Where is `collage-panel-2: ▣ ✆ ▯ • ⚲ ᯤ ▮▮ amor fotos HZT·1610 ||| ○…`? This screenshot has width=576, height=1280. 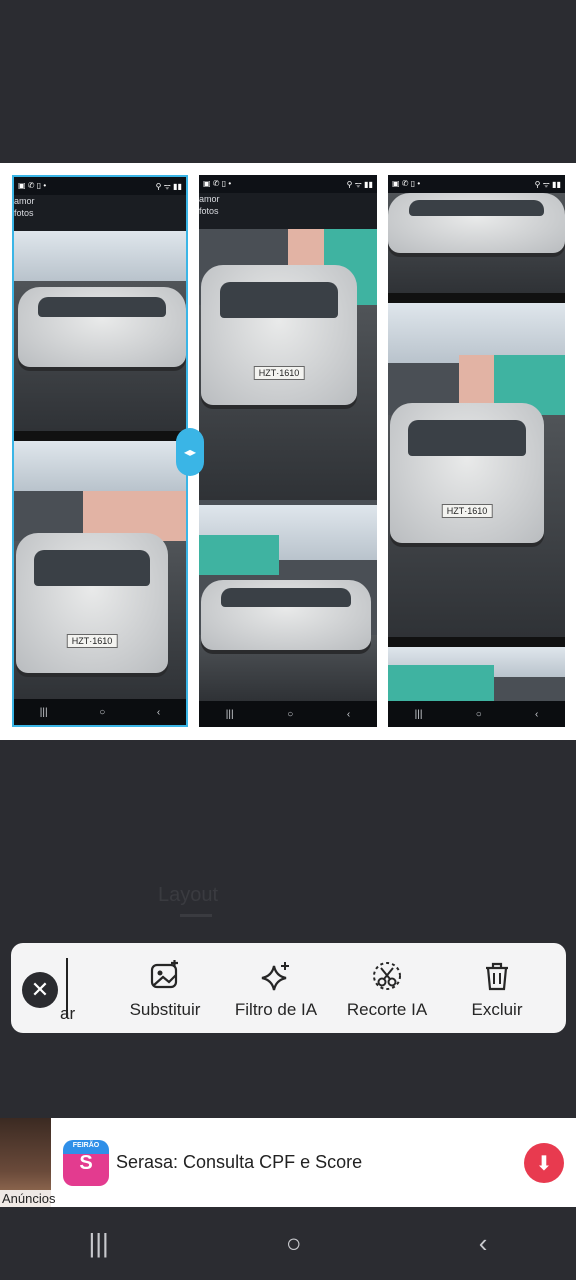 collage-panel-2: ▣ ✆ ▯ • ⚲ ᯤ ▮▮ amor fotos HZT·1610 ||| ○… is located at coordinates (288, 451).